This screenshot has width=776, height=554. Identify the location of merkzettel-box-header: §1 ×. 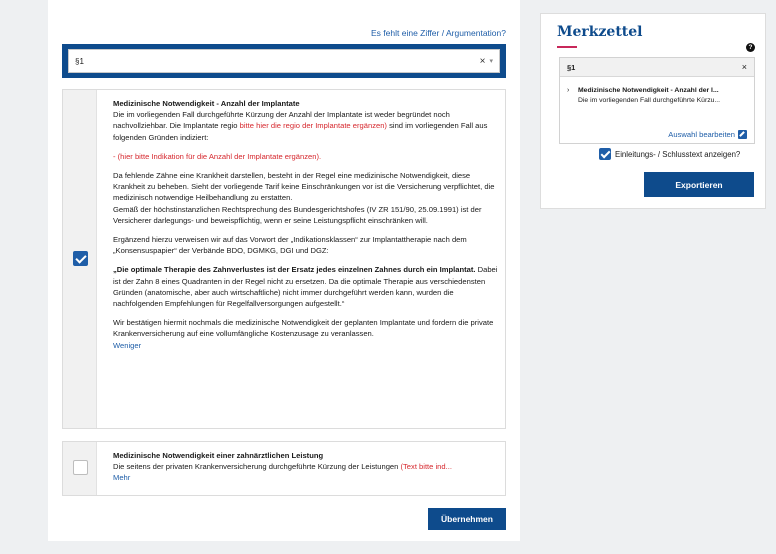
(657, 67).